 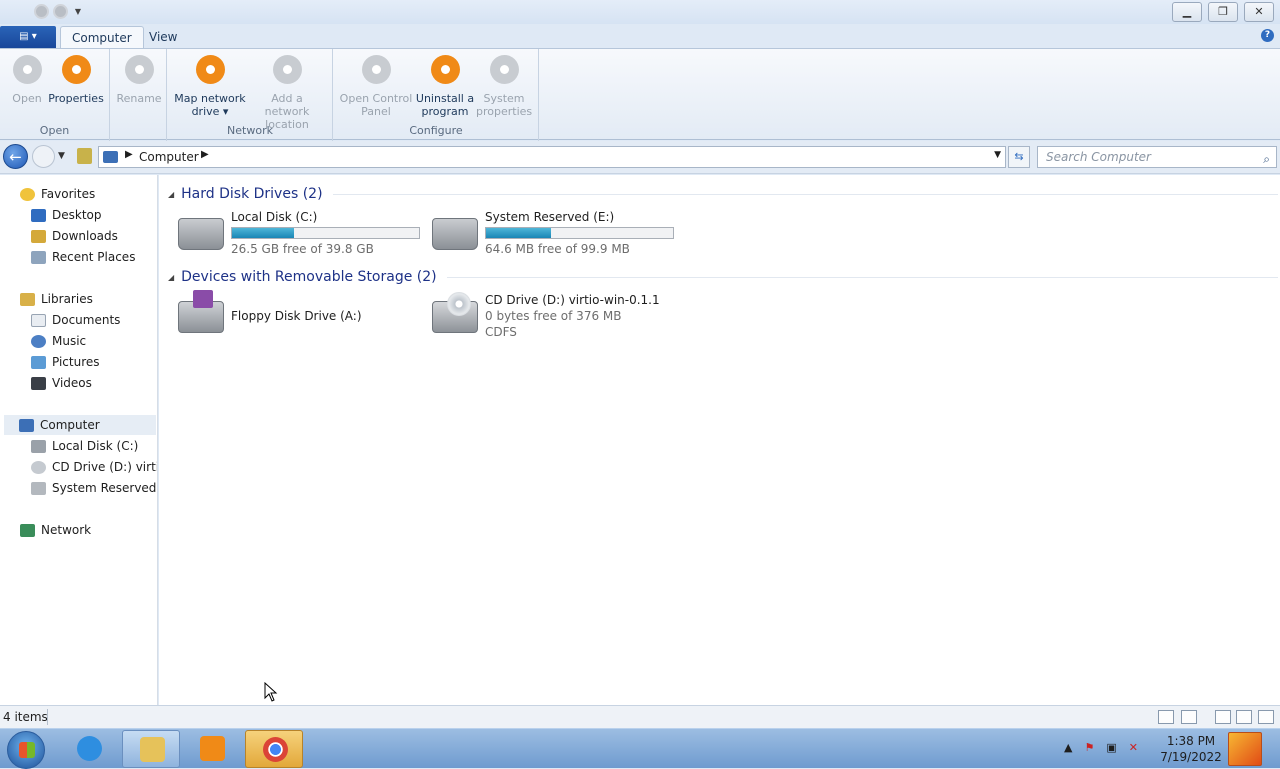 I want to click on properties-icon, so click(x=76, y=69).